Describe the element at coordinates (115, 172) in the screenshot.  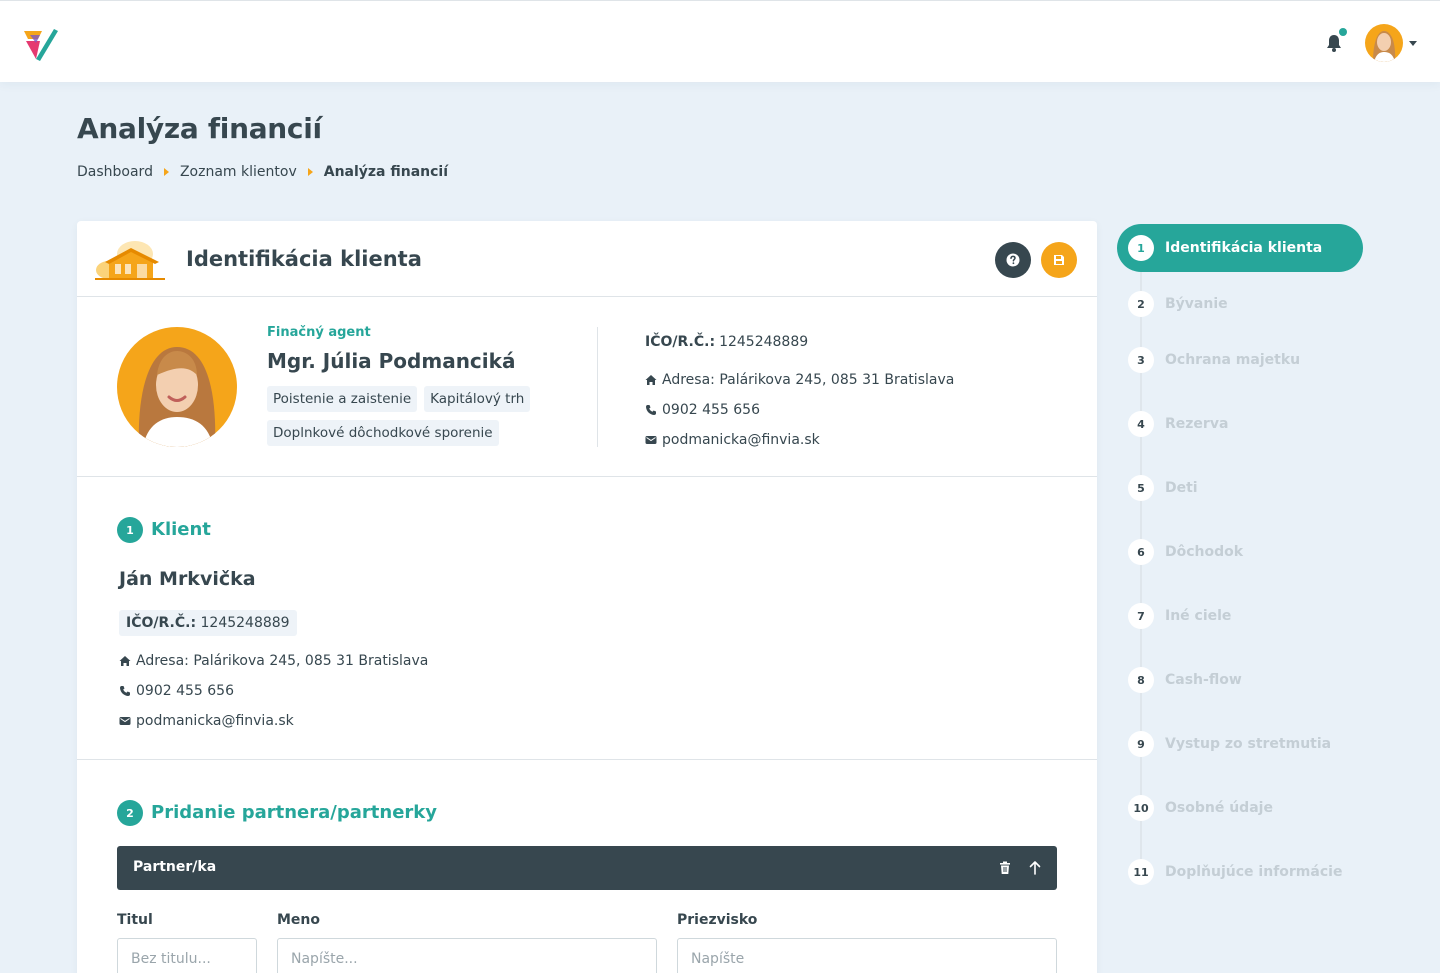
I see `breadcrumb-dashboard: Dashboard` at that location.